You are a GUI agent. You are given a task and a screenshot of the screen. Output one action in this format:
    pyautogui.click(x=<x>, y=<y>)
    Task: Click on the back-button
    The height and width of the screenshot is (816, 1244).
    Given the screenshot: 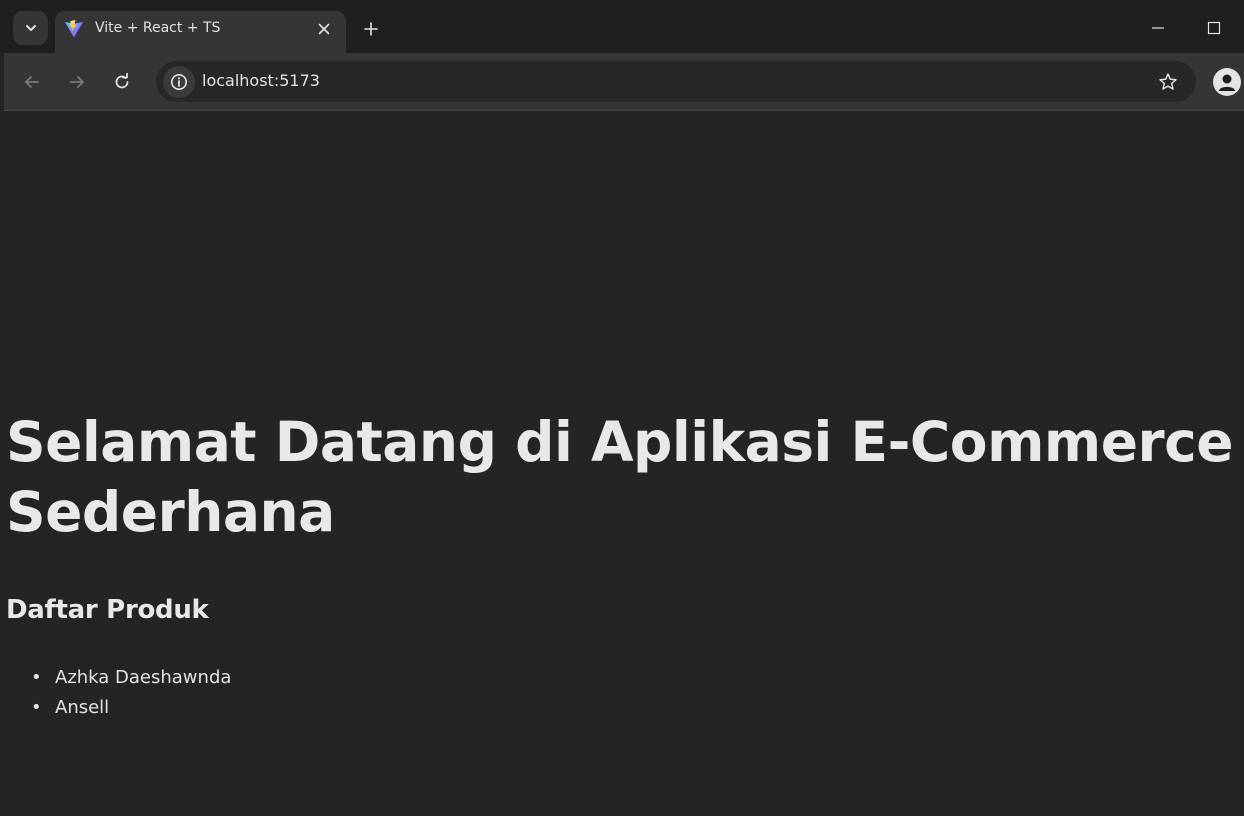 What is the action you would take?
    pyautogui.click(x=32, y=82)
    